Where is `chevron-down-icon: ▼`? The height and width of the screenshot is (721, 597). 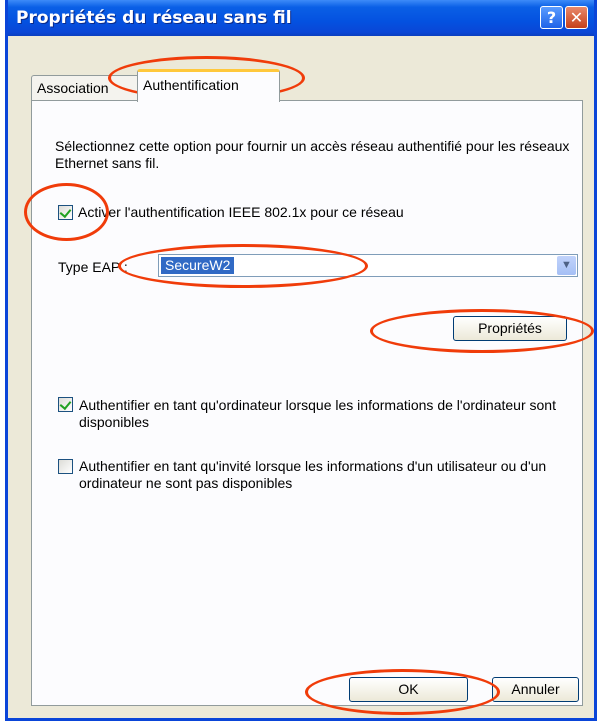 chevron-down-icon: ▼ is located at coordinates (566, 265).